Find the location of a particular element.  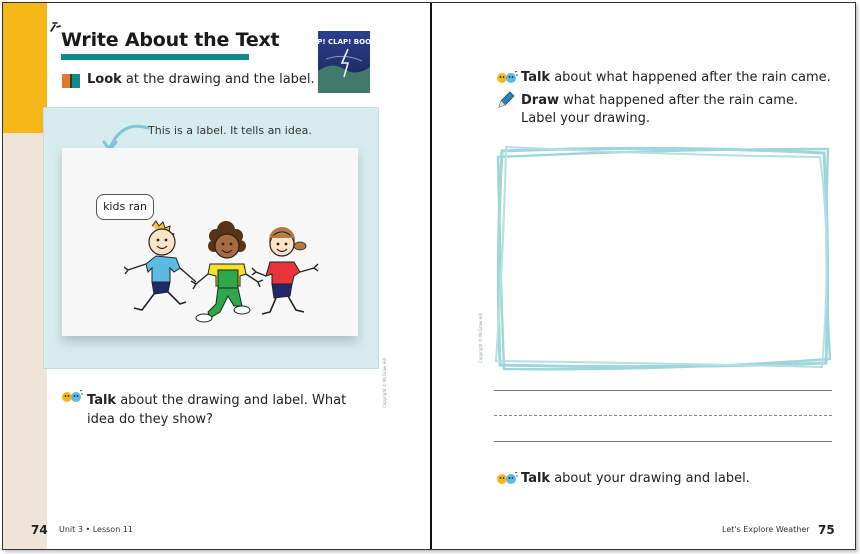

yellow-margin-bar is located at coordinates (25, 68).